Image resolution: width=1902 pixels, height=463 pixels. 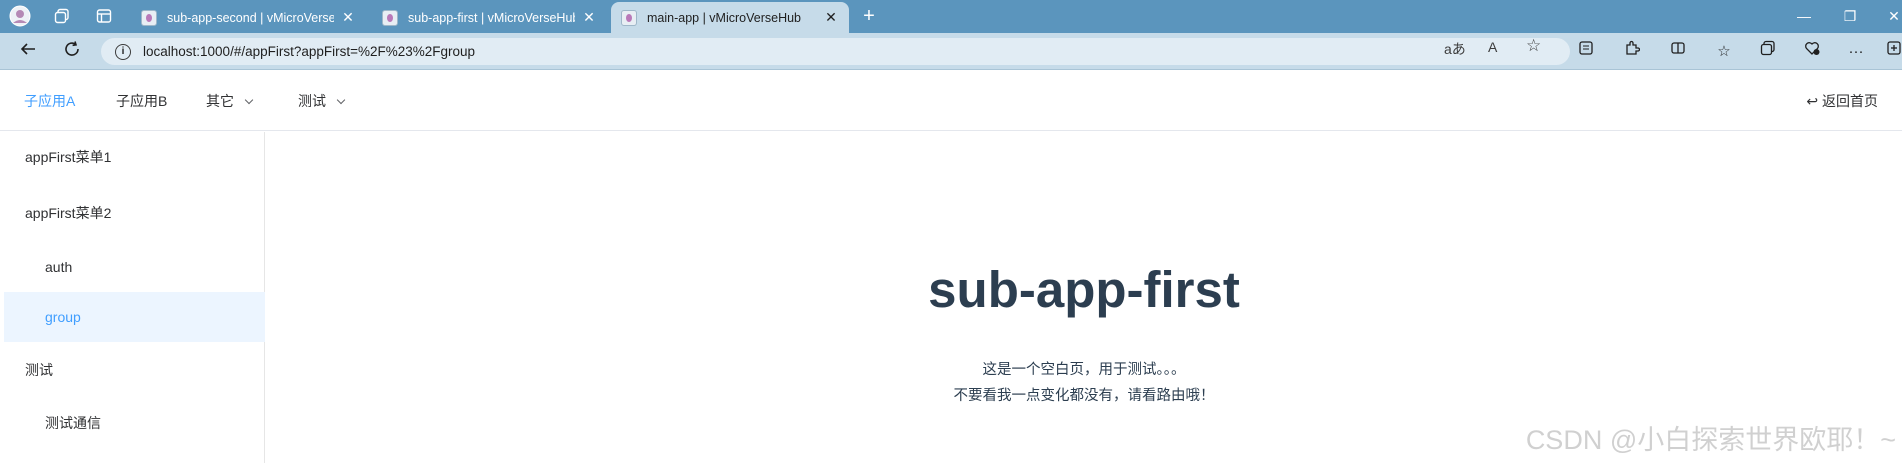 I want to click on tab-title: sub-app-first | vMicroVerseHub, so click(x=491, y=17).